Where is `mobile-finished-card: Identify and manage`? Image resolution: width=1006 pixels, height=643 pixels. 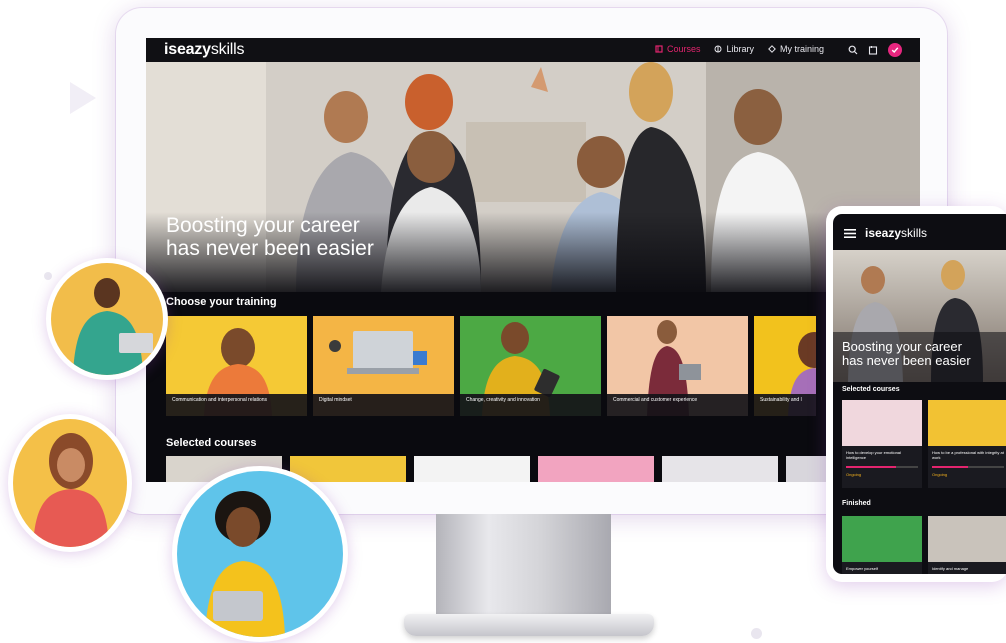
mobile-finished-card: Identify and manage is located at coordinates (967, 545).